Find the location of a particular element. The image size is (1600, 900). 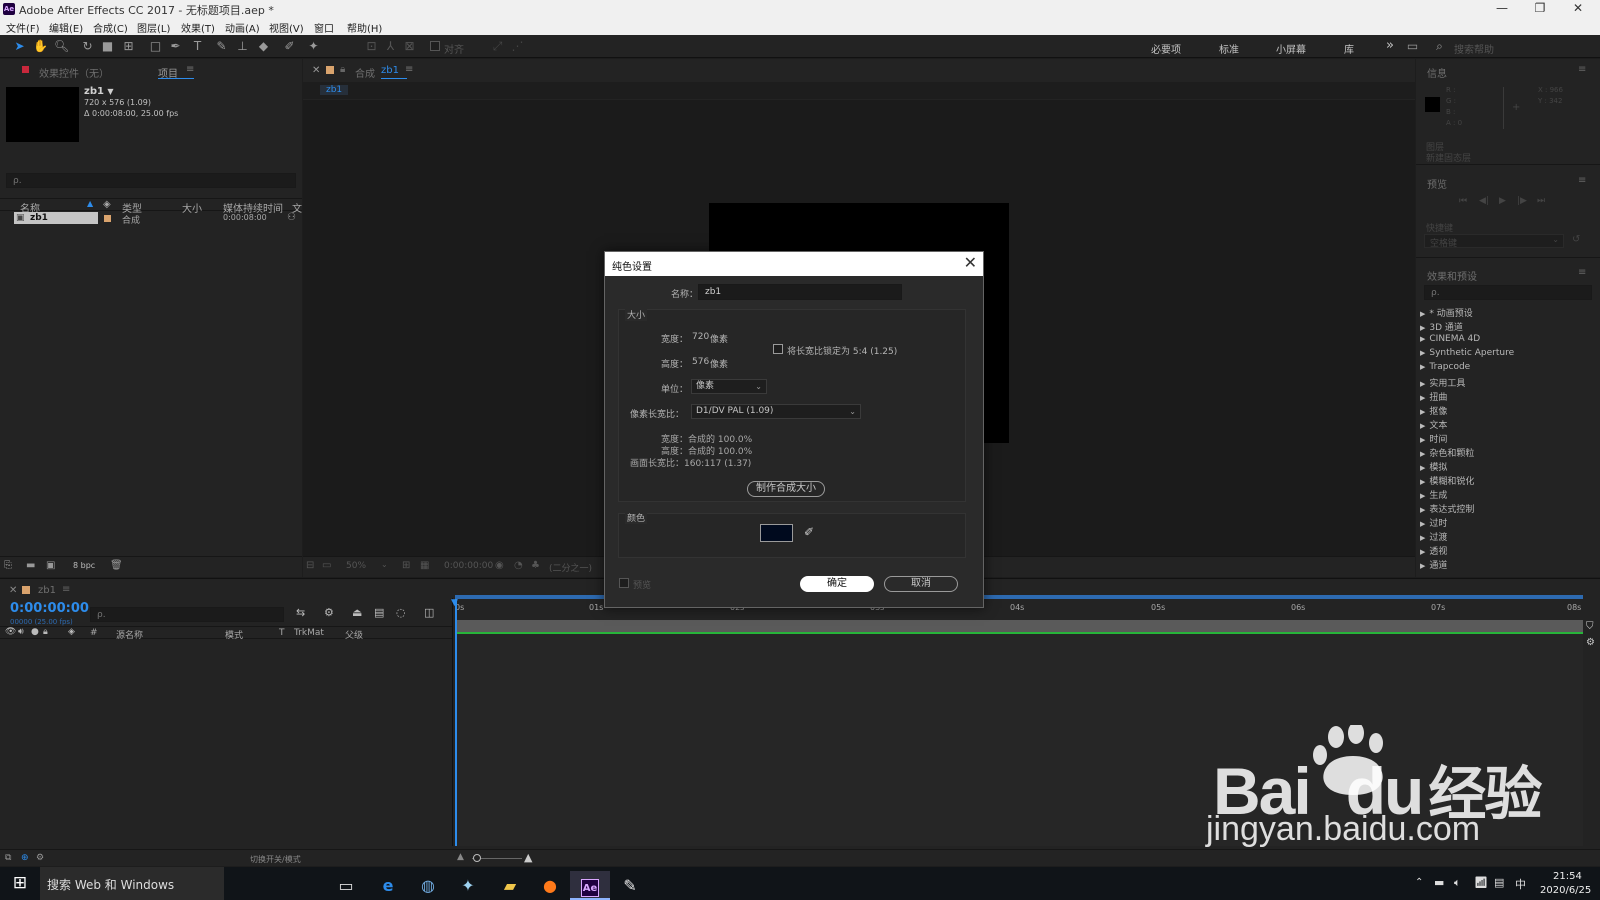

effect-category-item: 扭曲 is located at coordinates (1433, 396).